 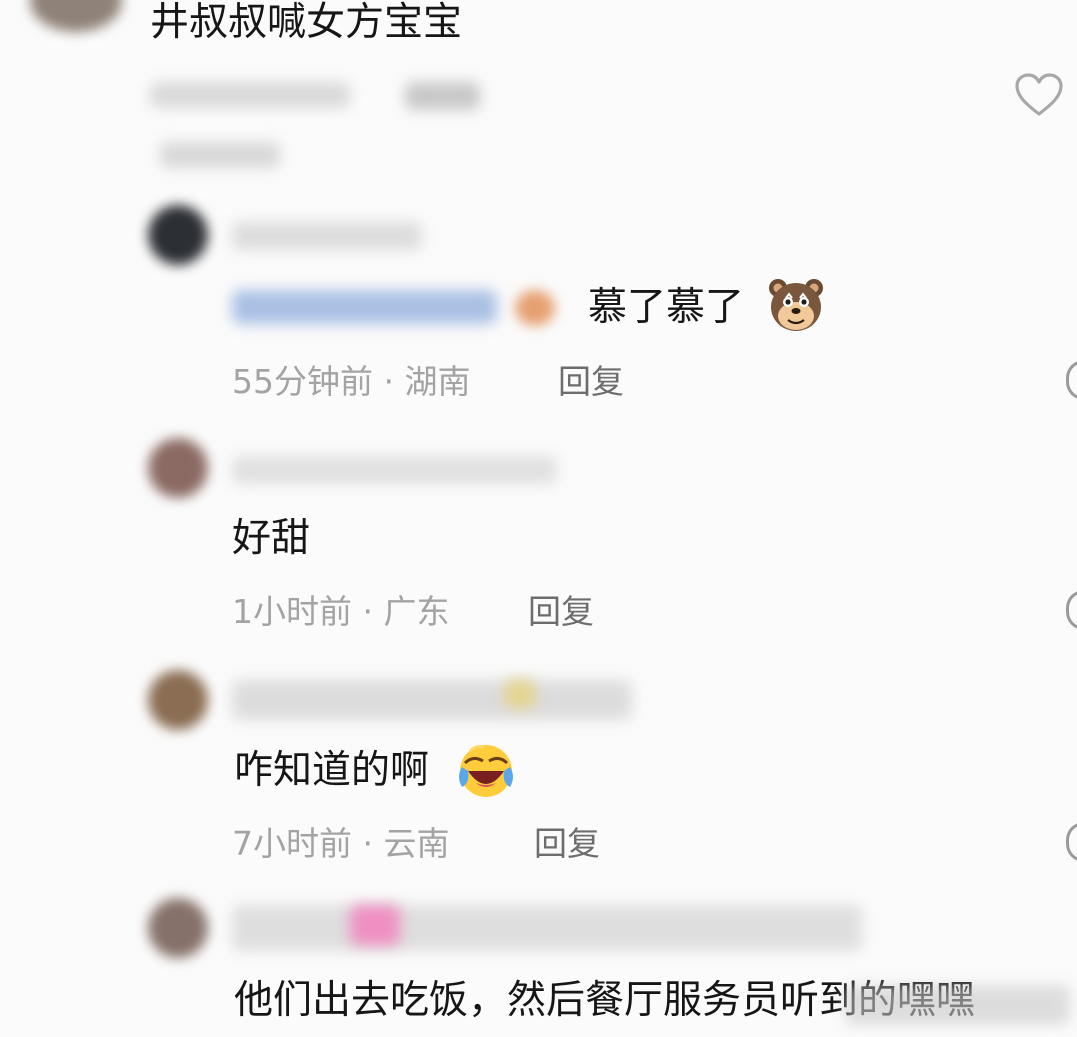 I want to click on reply-meta: 1小时前 · 广东, so click(x=341, y=612).